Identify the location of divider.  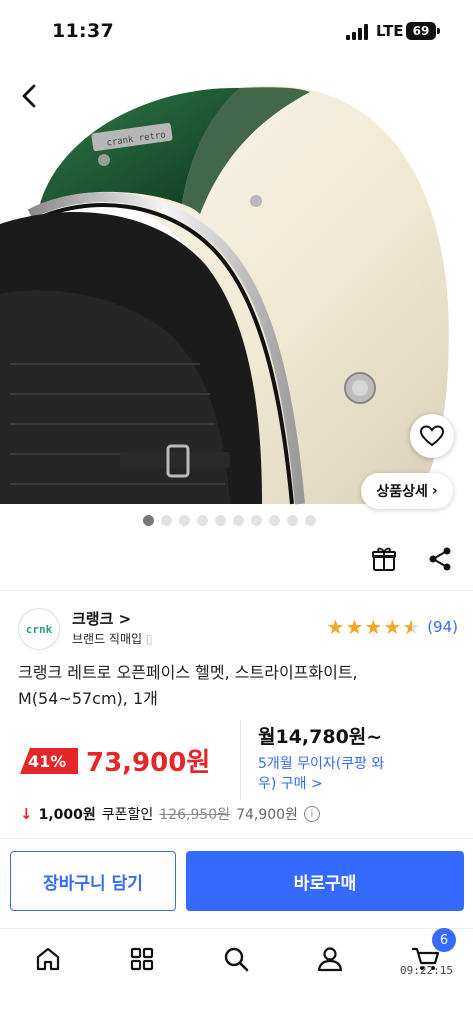
(236, 590).